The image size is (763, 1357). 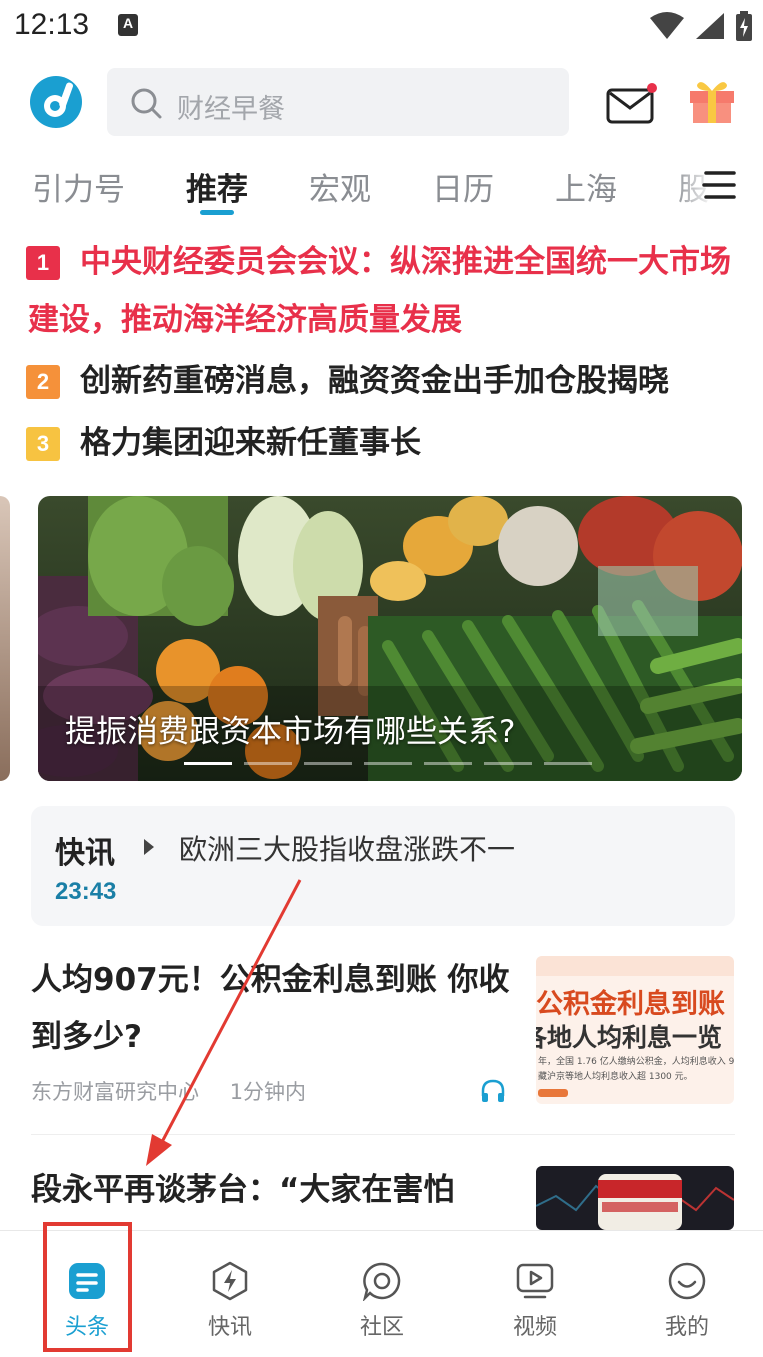 I want to click on video-icon, so click(x=535, y=1281).